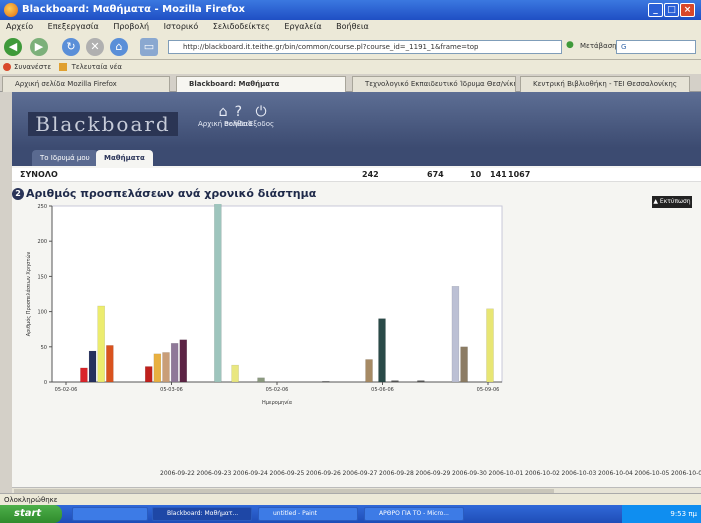 The height and width of the screenshot is (523, 701). I want to click on tab-library: Κεντρική Βιβλιοθήκη - ΤΕΙ Θεσσαλονίκης, so click(605, 84).